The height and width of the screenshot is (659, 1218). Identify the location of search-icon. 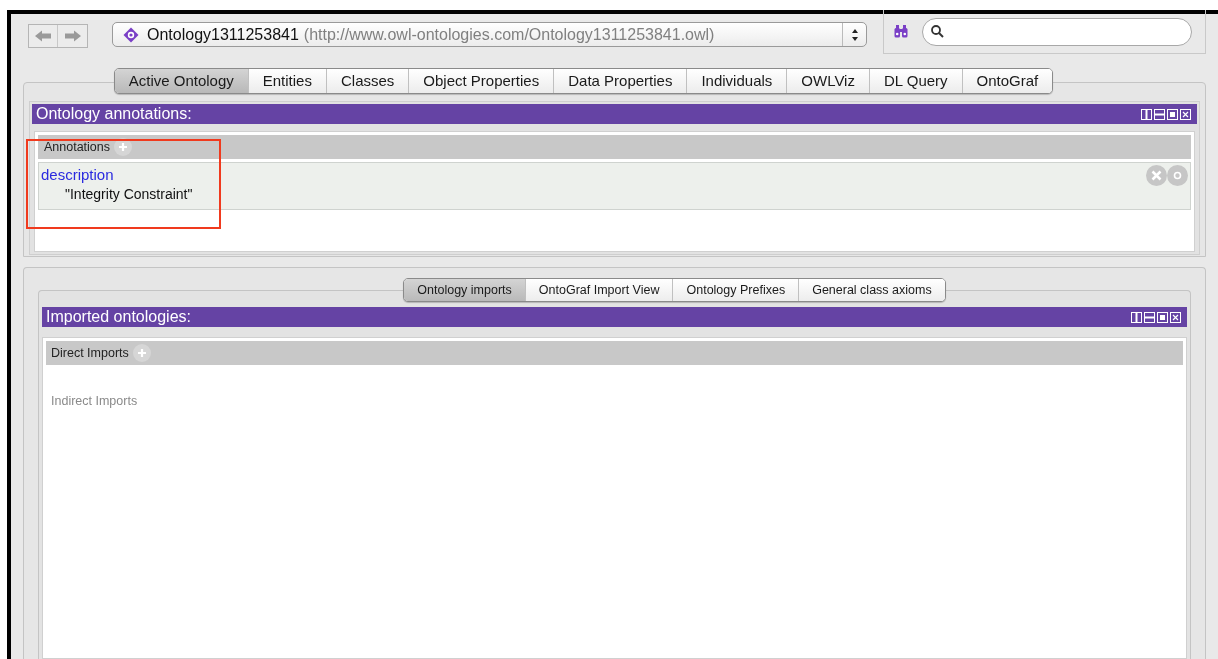
(937, 31).